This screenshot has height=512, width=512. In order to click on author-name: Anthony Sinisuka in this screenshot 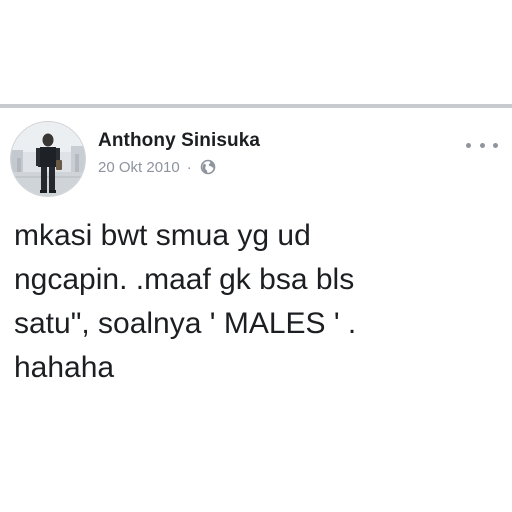, I will do `click(179, 141)`.